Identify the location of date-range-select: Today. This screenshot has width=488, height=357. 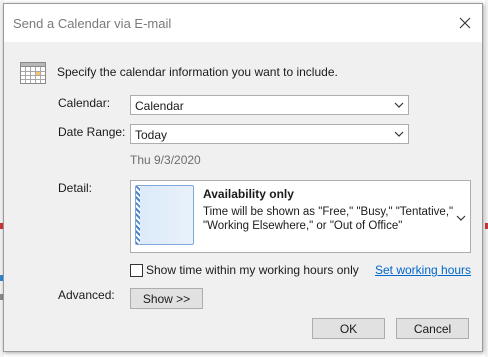
(269, 134).